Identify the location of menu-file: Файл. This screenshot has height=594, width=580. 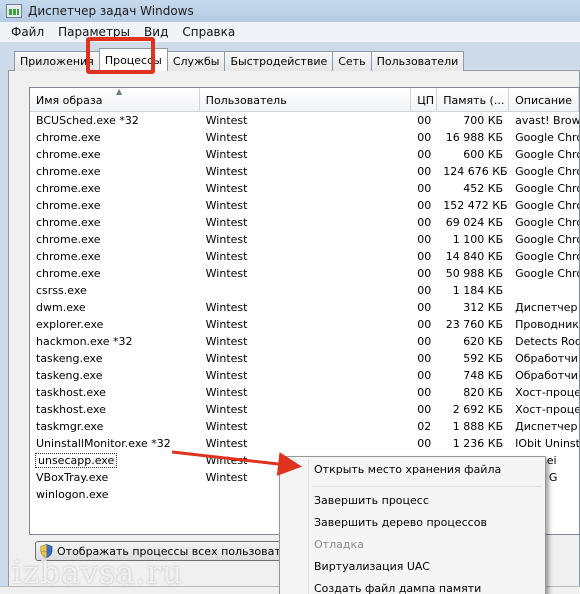
(27, 32).